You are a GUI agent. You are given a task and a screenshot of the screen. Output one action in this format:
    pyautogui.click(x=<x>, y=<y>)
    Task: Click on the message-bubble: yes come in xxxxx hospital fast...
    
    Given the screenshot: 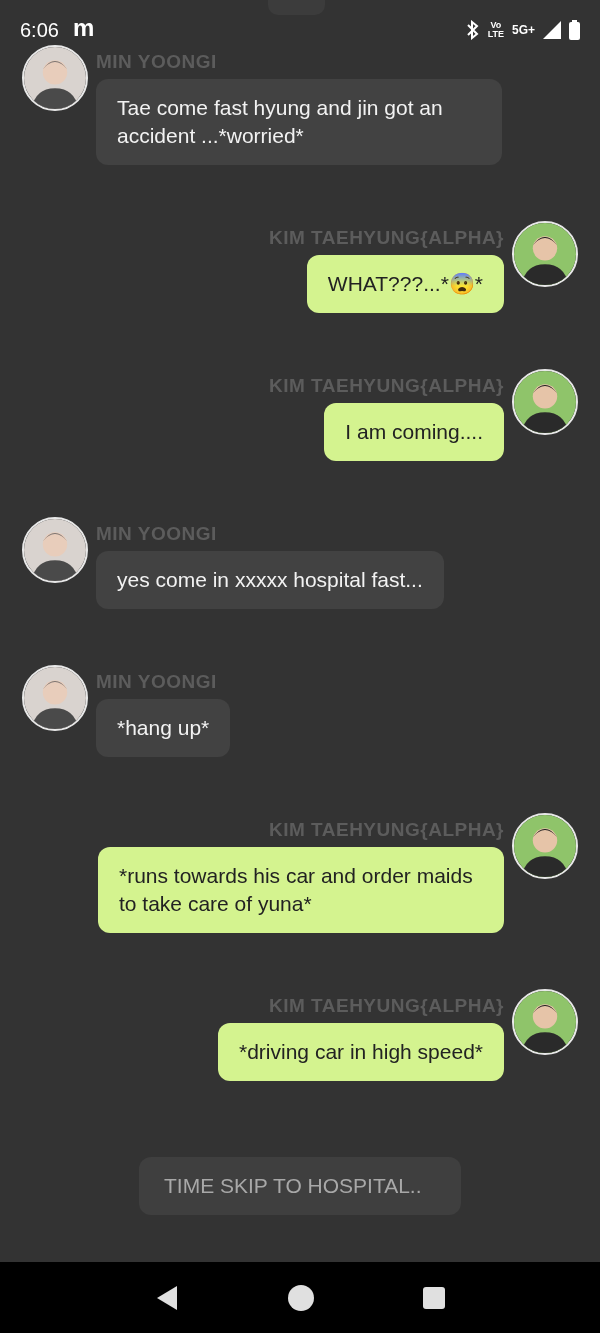 What is the action you would take?
    pyautogui.click(x=270, y=580)
    